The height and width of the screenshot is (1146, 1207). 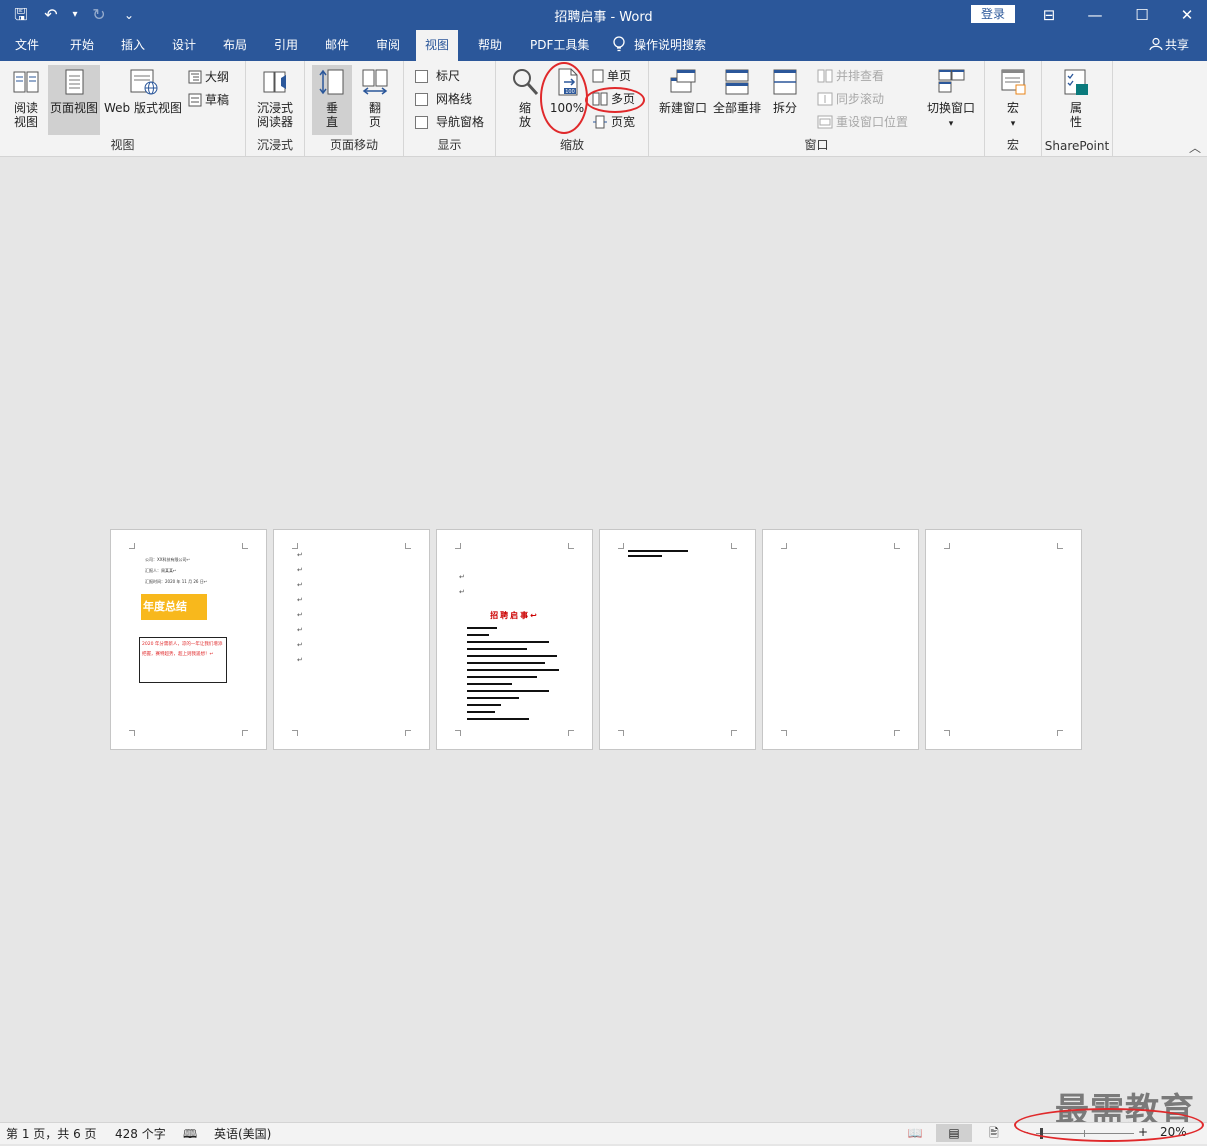 I want to click on document-page-2: ↵ ↵ ↵ ↵ ↵ ↵ ↵ ↵, so click(x=351, y=639).